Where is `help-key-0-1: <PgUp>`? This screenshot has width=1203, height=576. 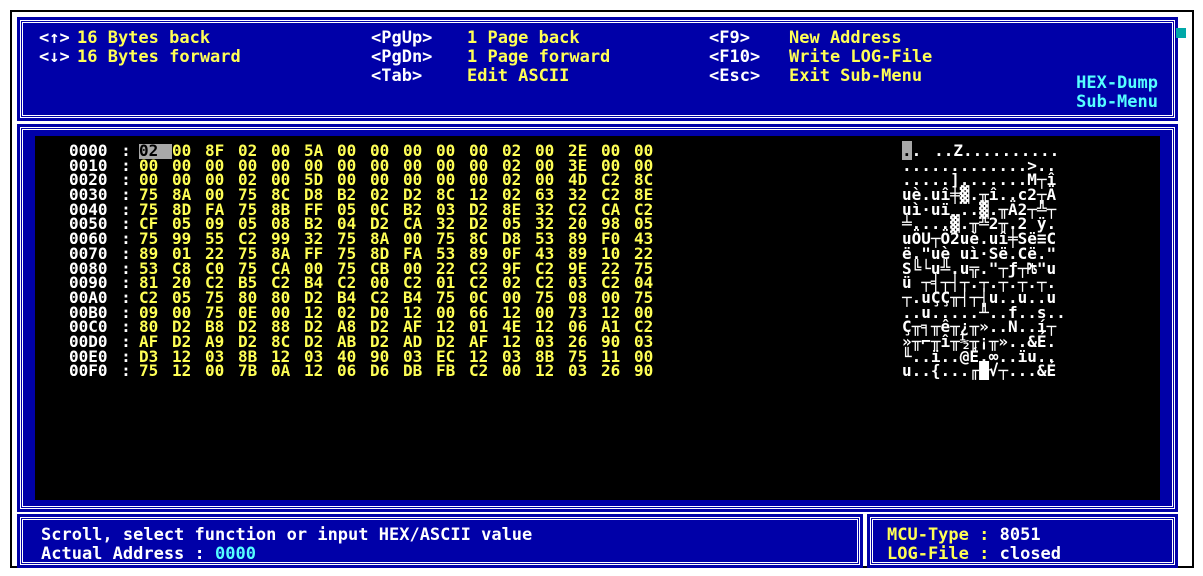 help-key-0-1: <PgUp> is located at coordinates (402, 38).